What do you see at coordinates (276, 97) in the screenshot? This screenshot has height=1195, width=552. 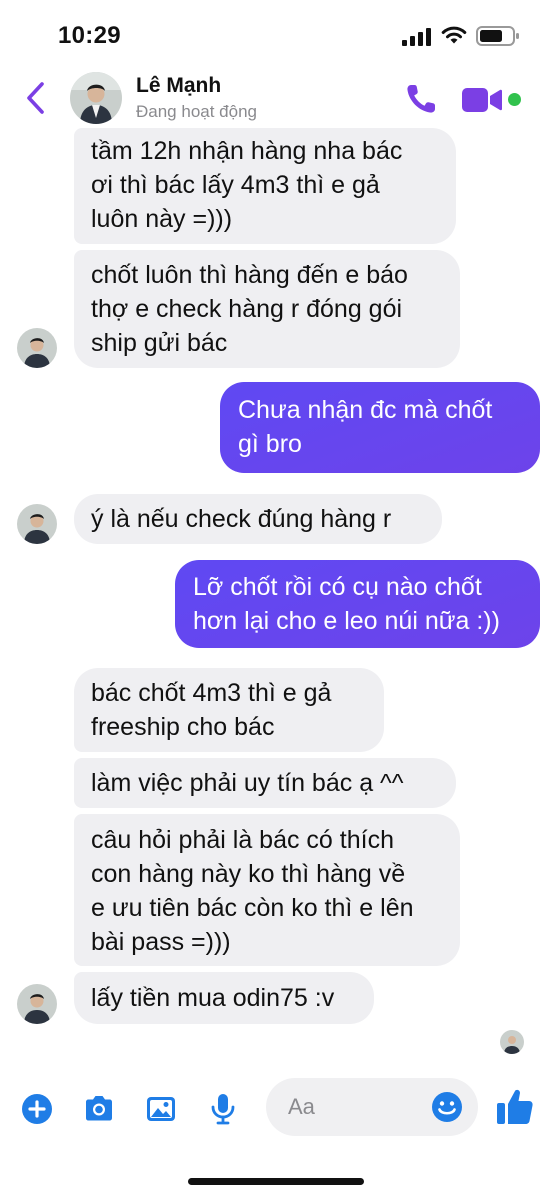 I see `chat-header: Lê Mạnh Đang hoạt động` at bounding box center [276, 97].